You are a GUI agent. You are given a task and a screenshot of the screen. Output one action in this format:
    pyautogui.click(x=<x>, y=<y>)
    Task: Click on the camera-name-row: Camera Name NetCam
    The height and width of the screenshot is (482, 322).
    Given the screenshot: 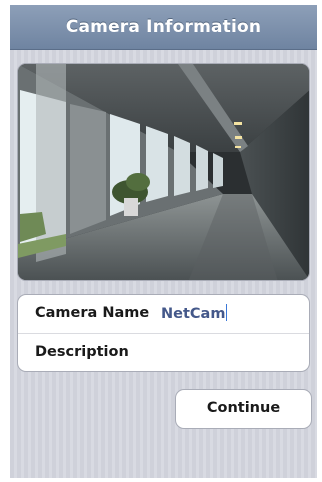 What is the action you would take?
    pyautogui.click(x=163, y=314)
    